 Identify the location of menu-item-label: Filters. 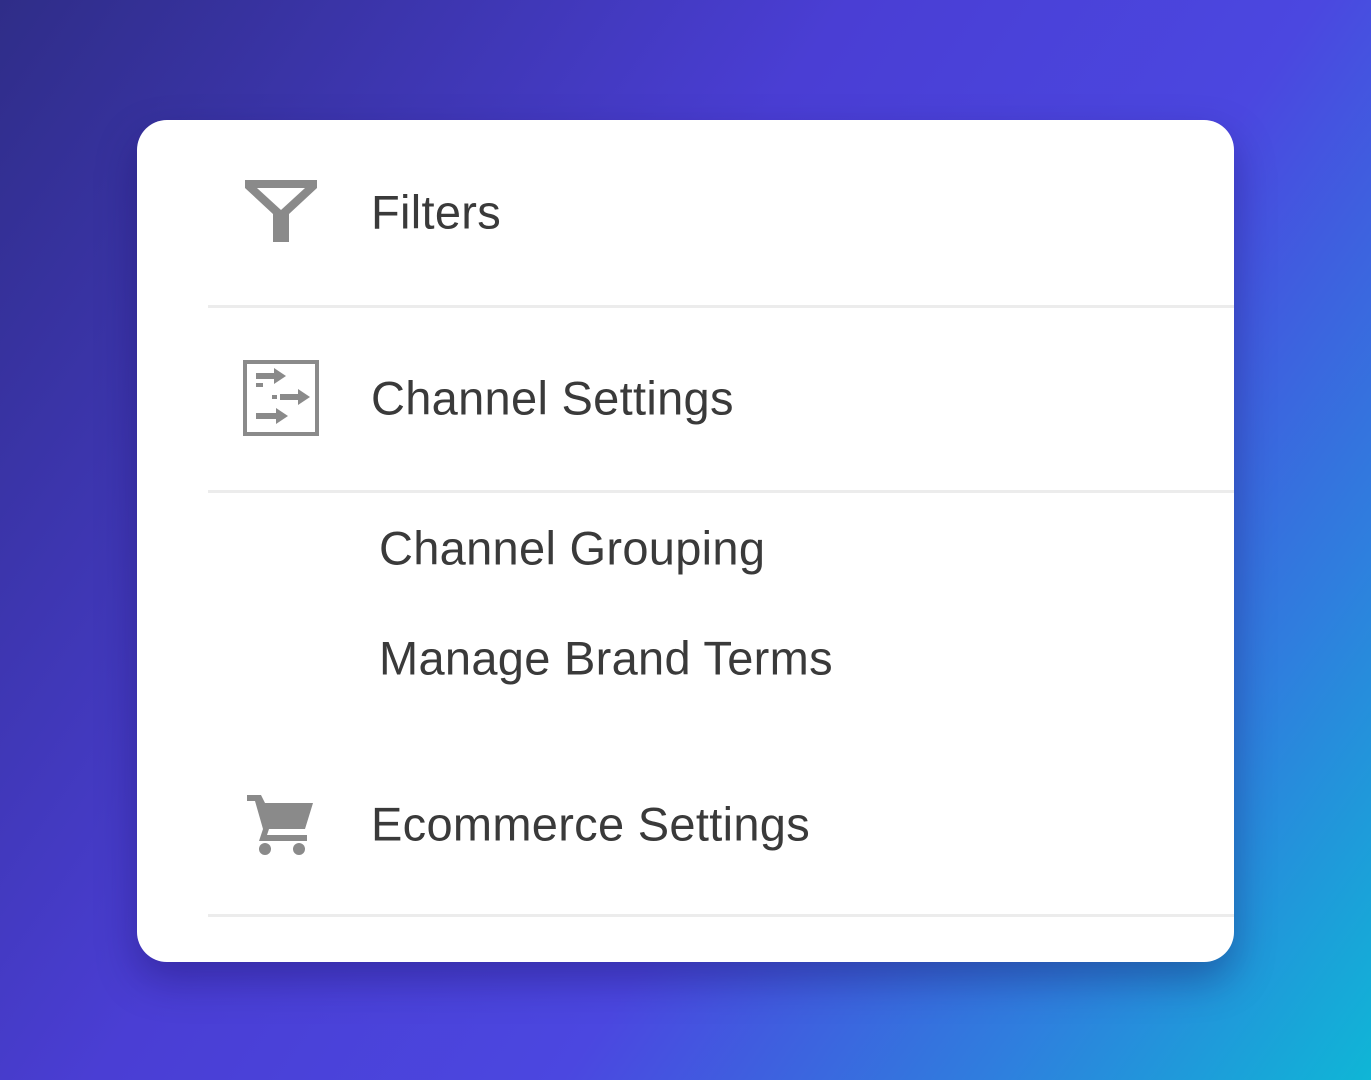
(436, 212).